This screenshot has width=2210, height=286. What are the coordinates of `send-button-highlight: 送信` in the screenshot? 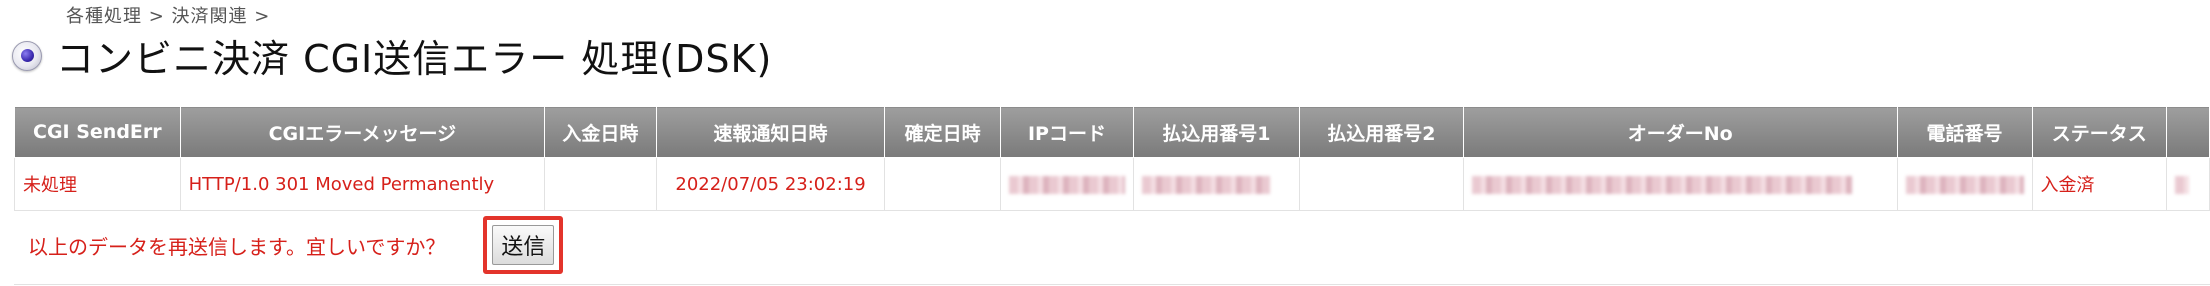 It's located at (523, 245).